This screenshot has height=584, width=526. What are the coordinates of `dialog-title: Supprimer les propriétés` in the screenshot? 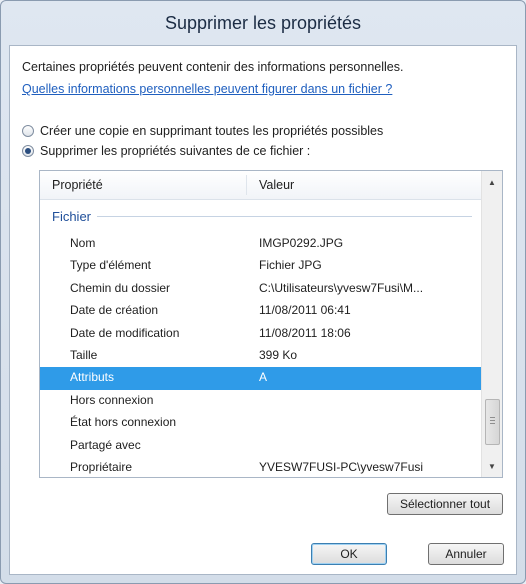 It's located at (263, 22).